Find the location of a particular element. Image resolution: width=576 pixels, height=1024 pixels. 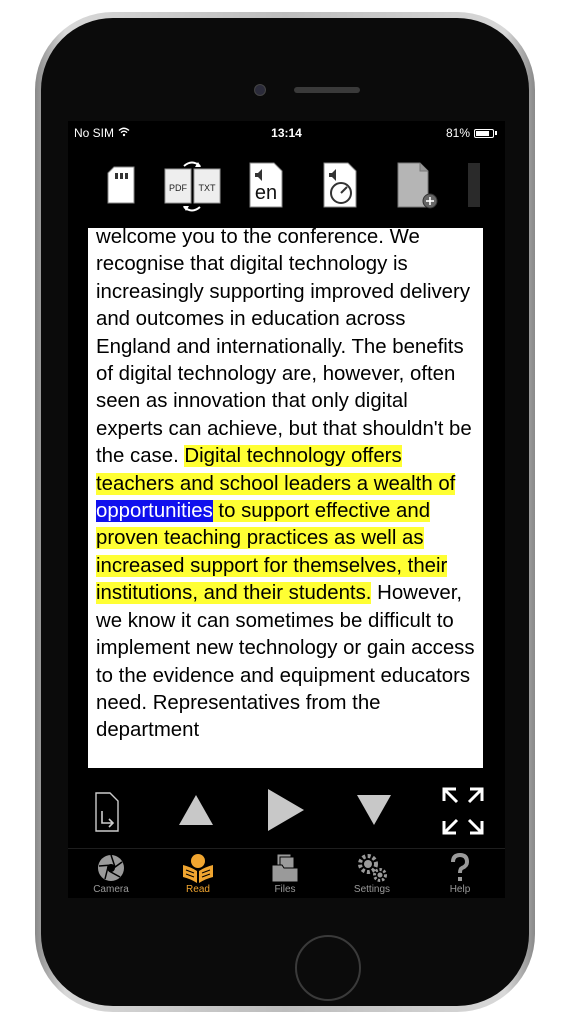

status-bar: No SIM 13:14 81% is located at coordinates (286, 132).